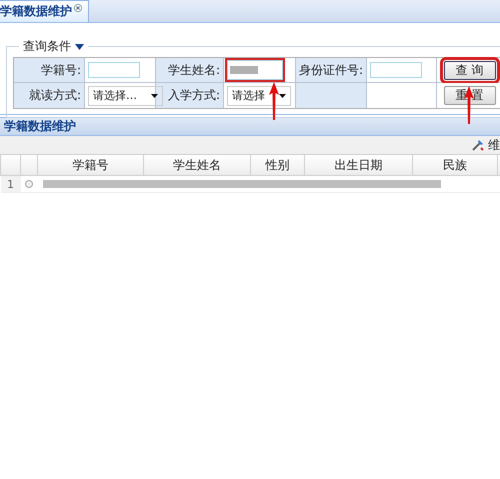 The height and width of the screenshot is (479, 500). Describe the element at coordinates (455, 165) in the screenshot. I see `column-header: 民族` at that location.